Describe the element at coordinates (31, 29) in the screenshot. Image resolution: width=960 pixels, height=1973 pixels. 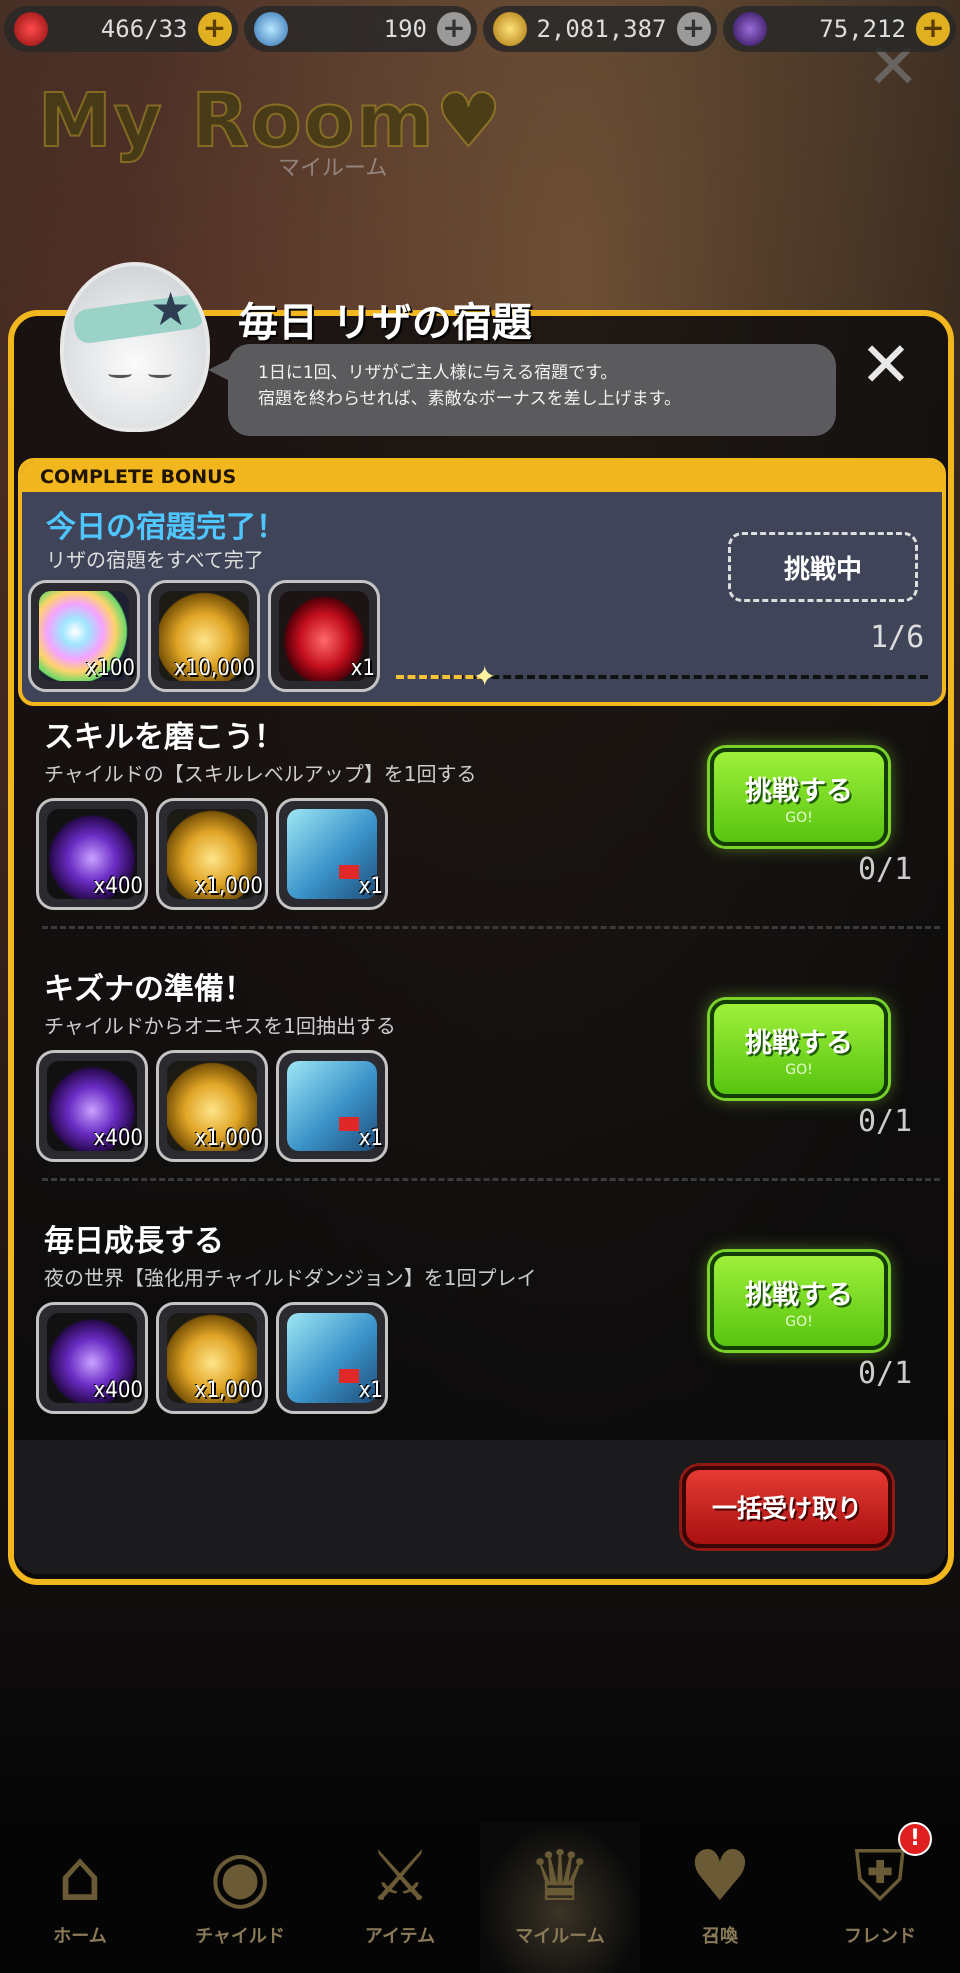
I see `heart-icon` at that location.